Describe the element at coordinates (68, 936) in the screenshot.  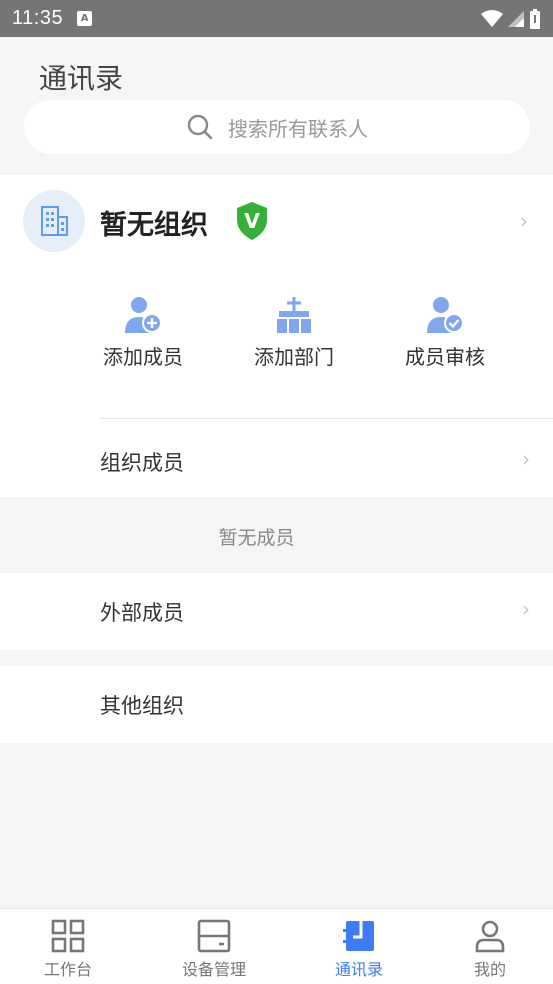
I see `grid-icon` at that location.